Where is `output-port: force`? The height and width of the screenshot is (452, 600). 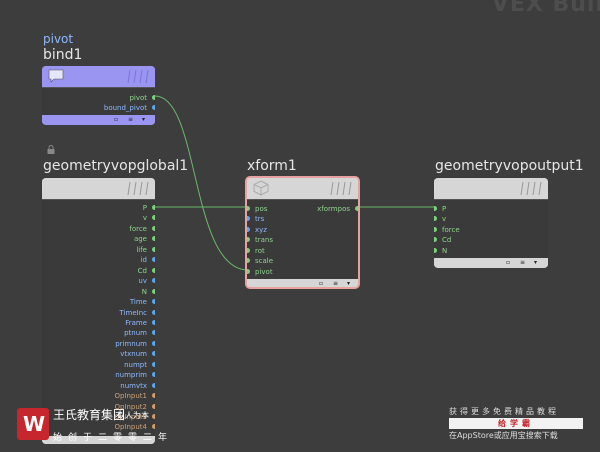 output-port: force is located at coordinates (142, 229).